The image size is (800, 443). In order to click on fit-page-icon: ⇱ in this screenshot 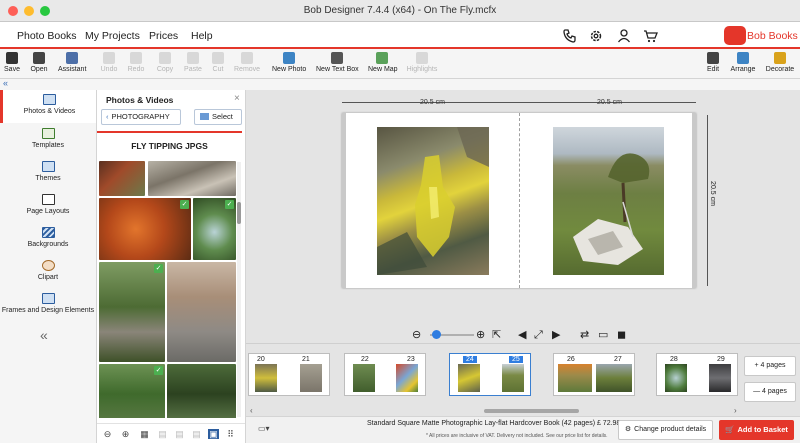, I will do `click(496, 335)`.